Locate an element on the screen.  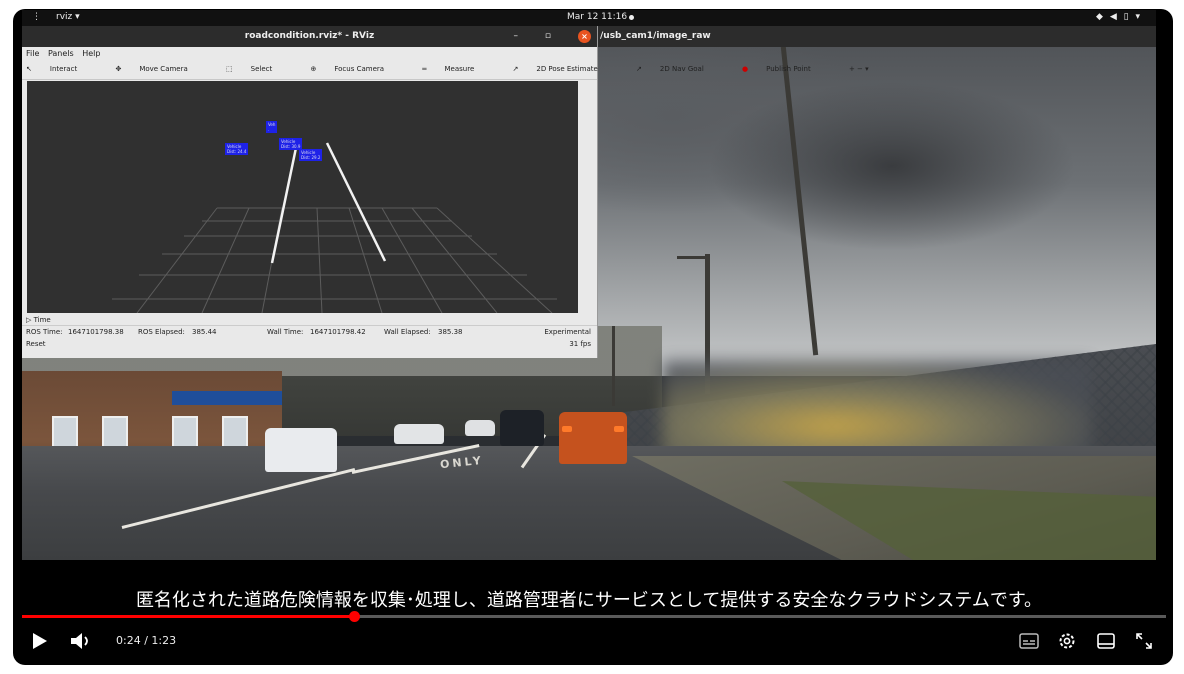
vehicle-marker: Vehicle Dist: 30.9 is located at coordinates (291, 144).